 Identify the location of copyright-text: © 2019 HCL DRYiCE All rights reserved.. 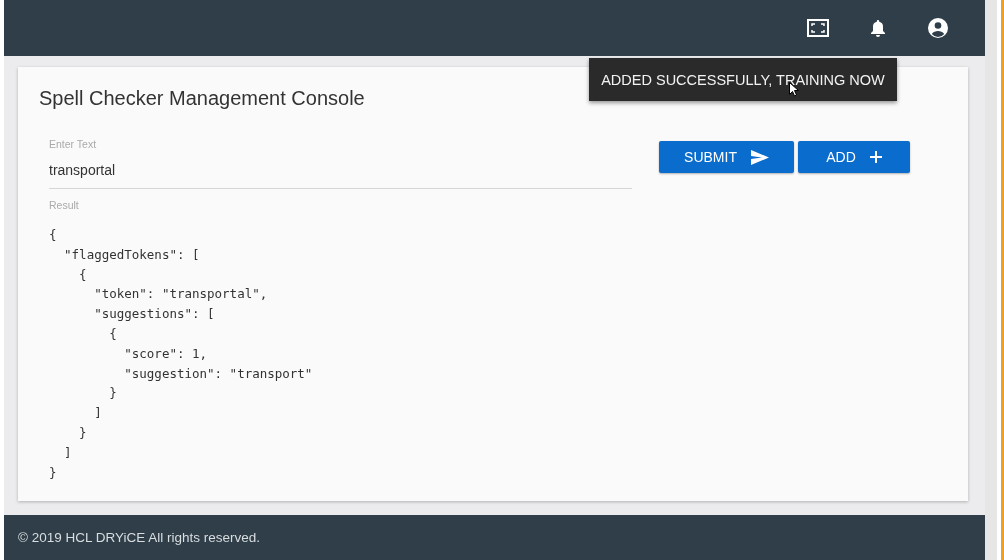
(139, 537).